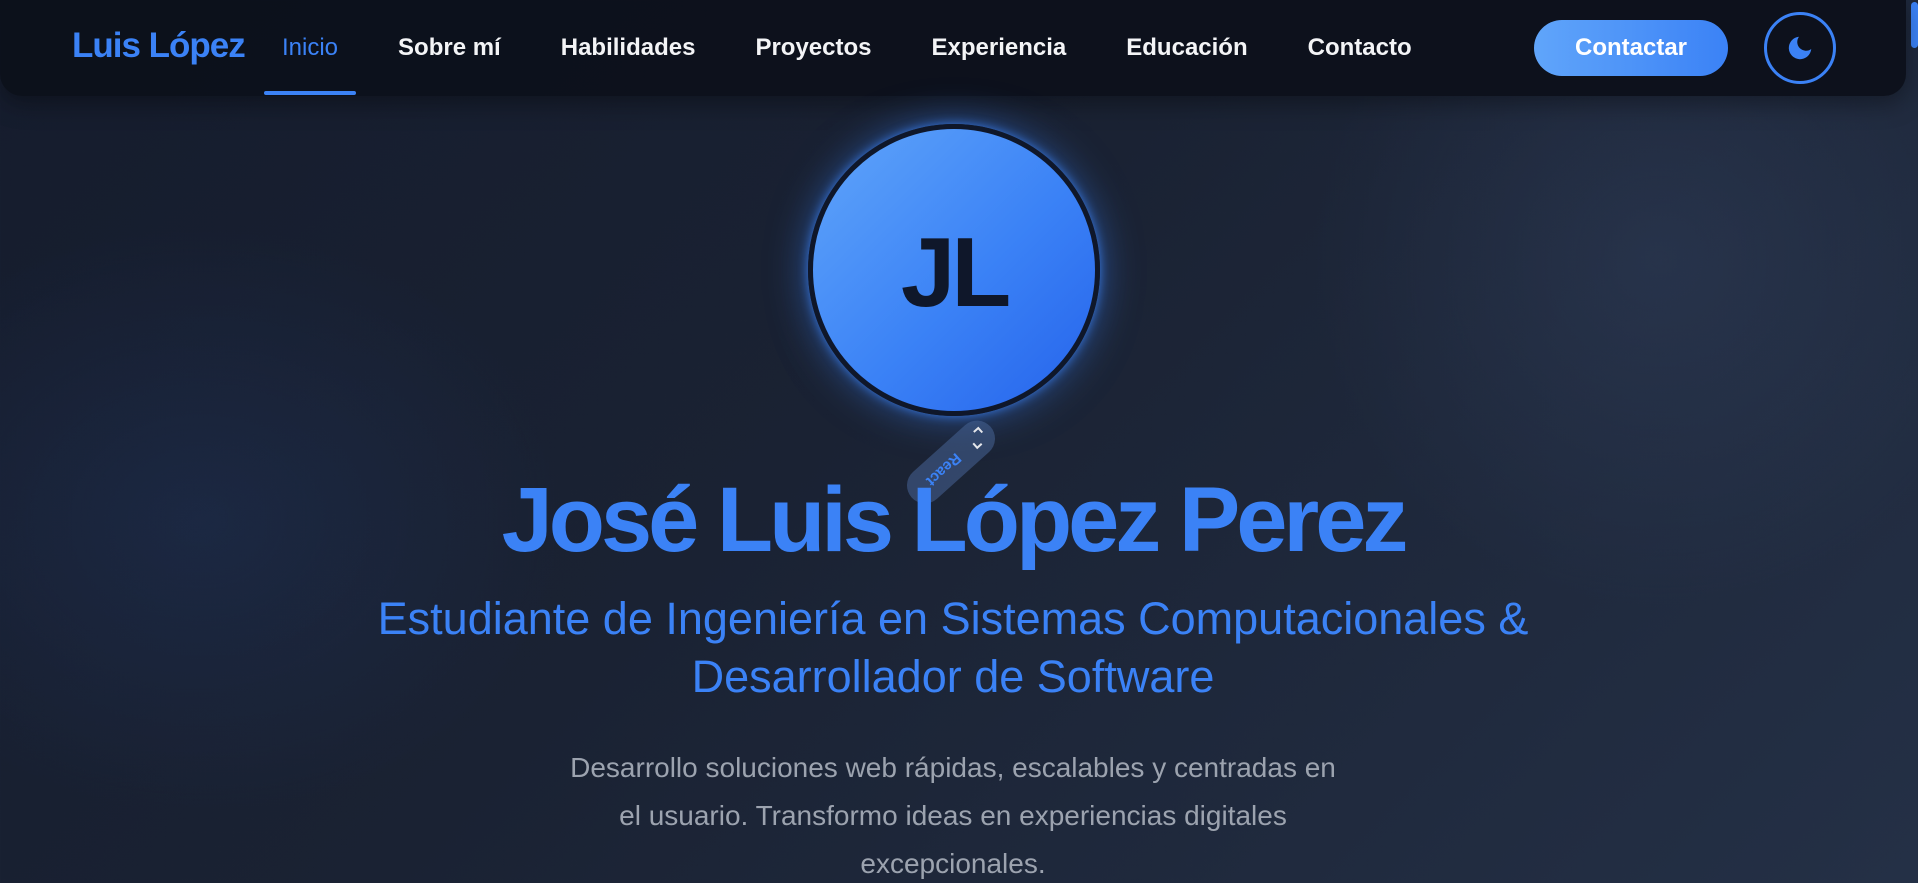 The image size is (1918, 883). Describe the element at coordinates (310, 64) in the screenshot. I see `nav-link-inicio: Inicio` at that location.